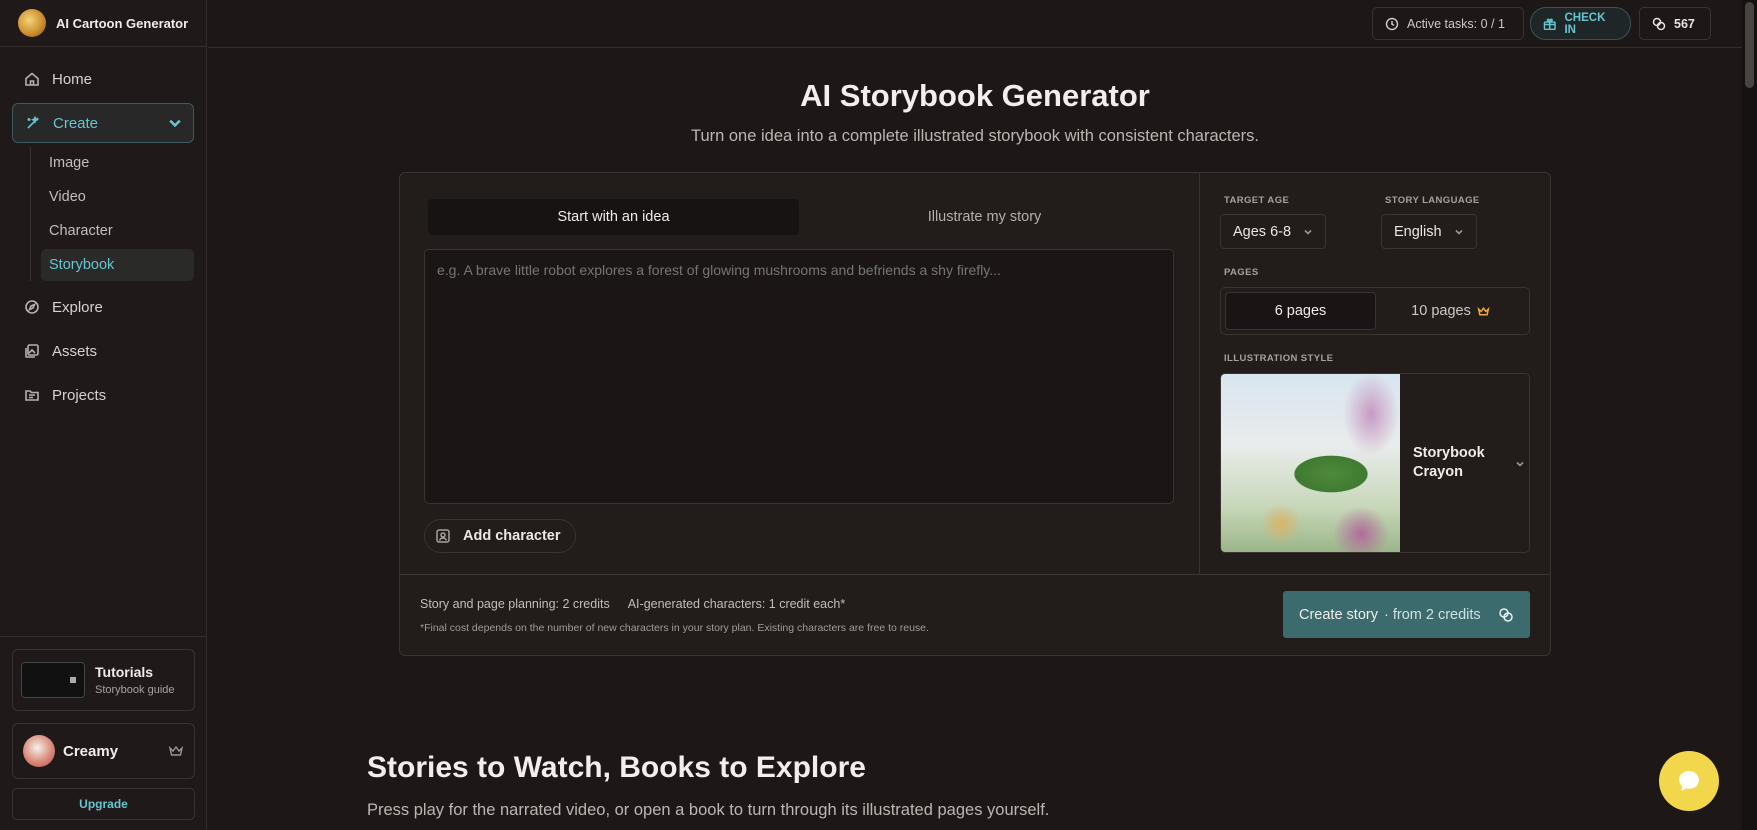  Describe the element at coordinates (1456, 23) in the screenshot. I see `active-tasks-text: Active tasks: 0 / 1` at that location.